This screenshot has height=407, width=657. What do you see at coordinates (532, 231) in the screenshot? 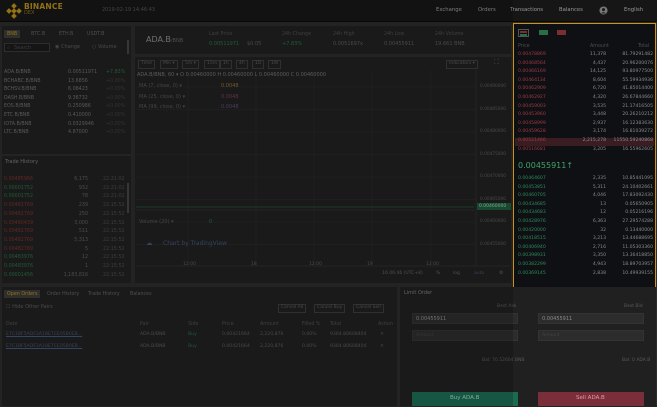
I see `bid-price: 0.00420000` at bounding box center [532, 231].